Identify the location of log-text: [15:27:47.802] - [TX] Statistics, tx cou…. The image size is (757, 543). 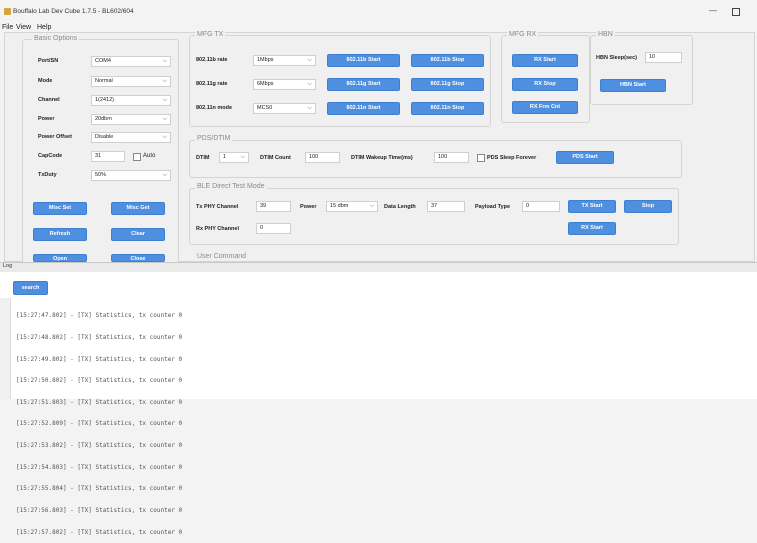
(99, 420).